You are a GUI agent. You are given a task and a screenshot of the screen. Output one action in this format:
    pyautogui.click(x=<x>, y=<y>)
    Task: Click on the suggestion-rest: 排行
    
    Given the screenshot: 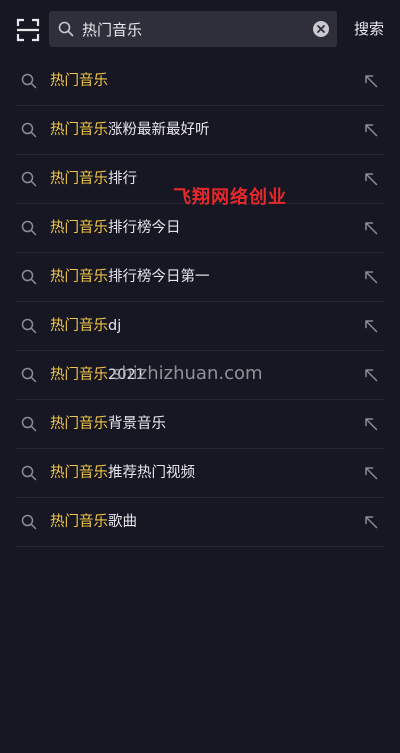 What is the action you would take?
    pyautogui.click(x=122, y=179)
    